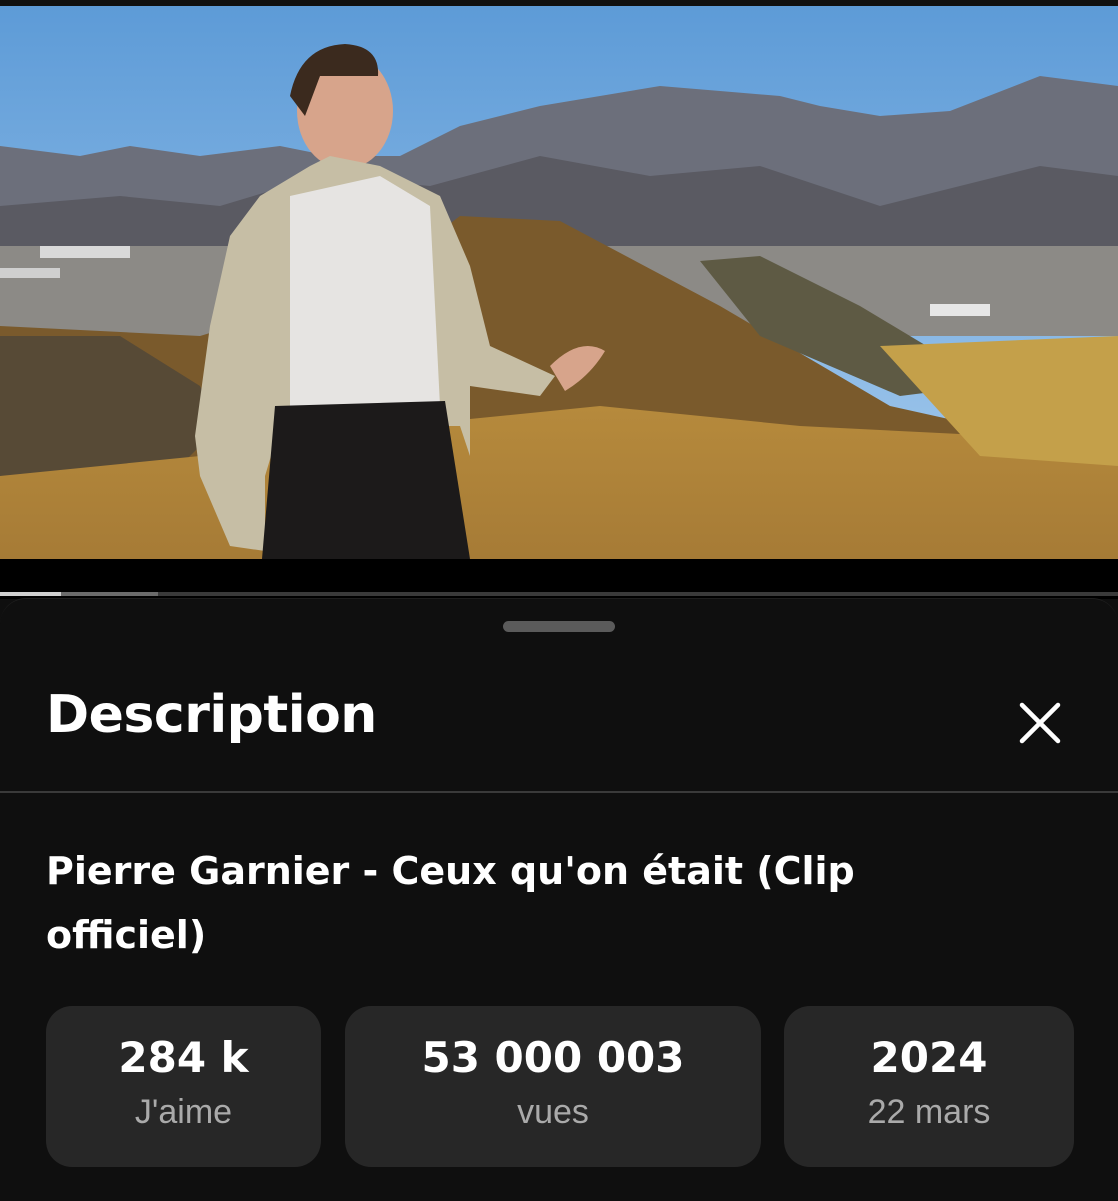 The height and width of the screenshot is (1201, 1118). Describe the element at coordinates (553, 1057) in the screenshot. I see `views-value: 53 000 003` at that location.